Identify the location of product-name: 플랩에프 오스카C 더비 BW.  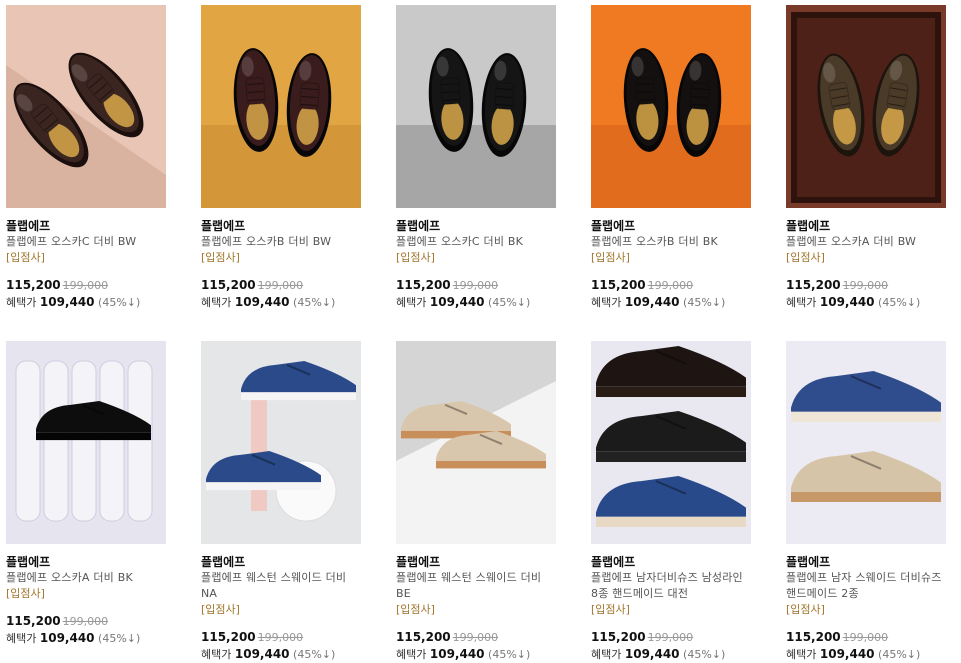
(86, 242).